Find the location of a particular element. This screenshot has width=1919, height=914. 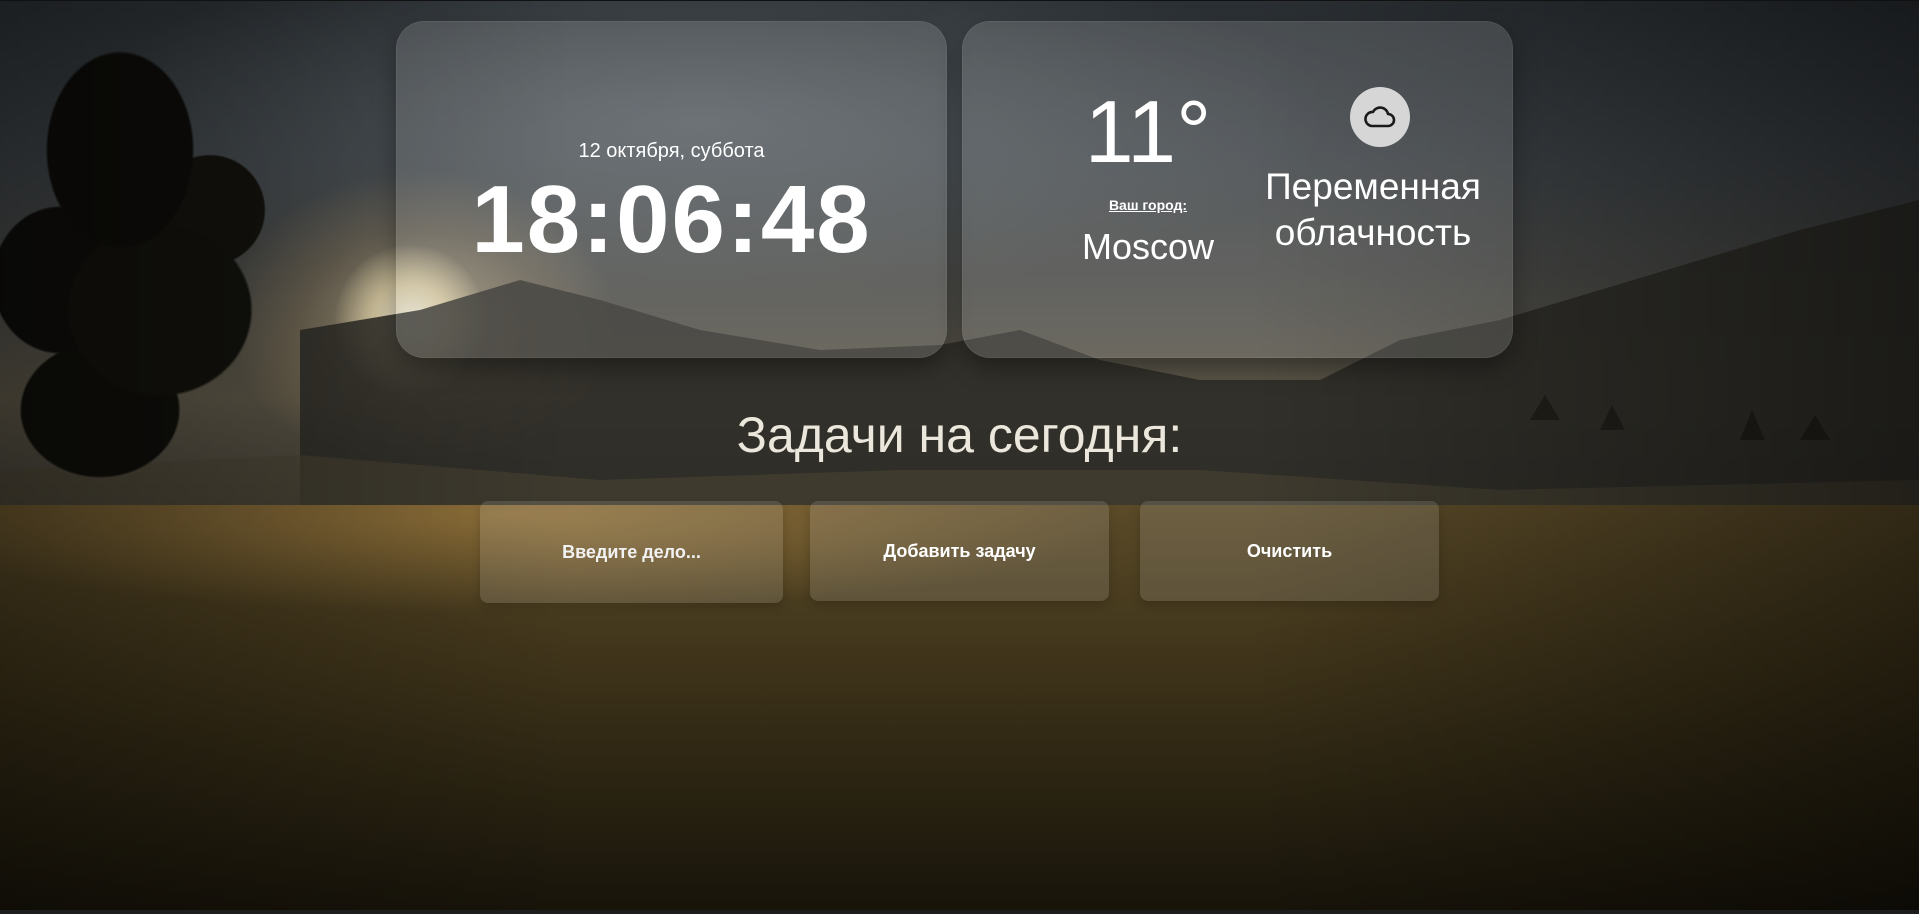

clock-card: 12 октября, суббота 18:06:48 is located at coordinates (671, 189).